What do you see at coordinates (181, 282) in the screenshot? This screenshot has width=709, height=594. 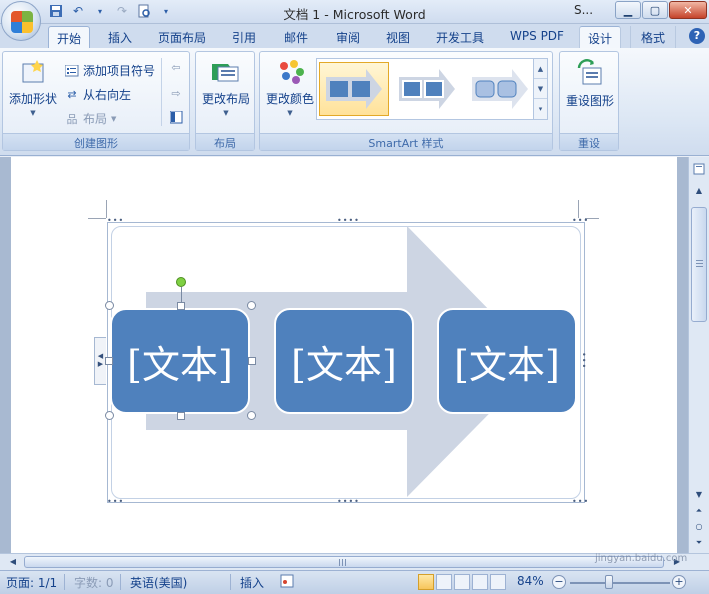 I see `rotation-handle` at bounding box center [181, 282].